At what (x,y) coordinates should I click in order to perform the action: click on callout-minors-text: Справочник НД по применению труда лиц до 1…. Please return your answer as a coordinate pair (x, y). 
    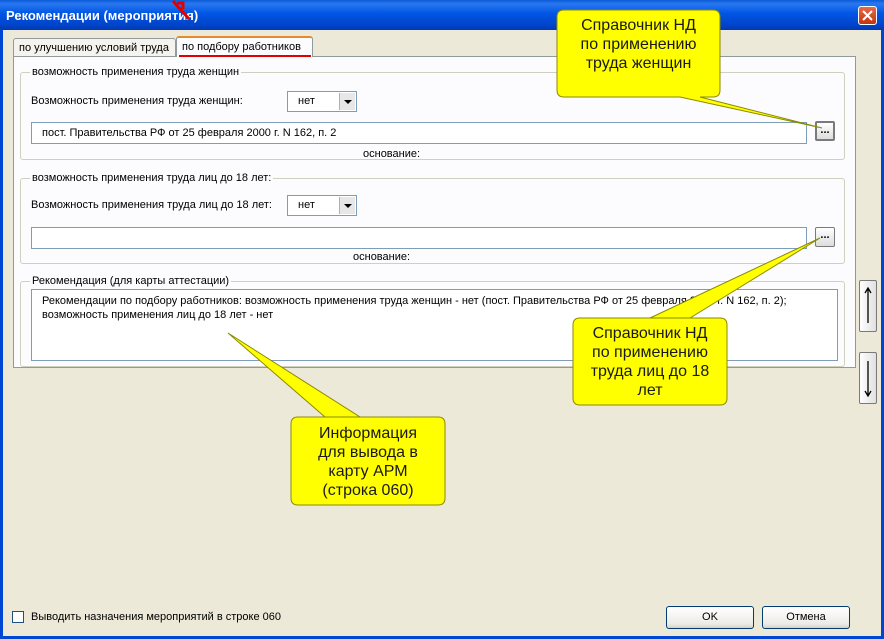
    Looking at the image, I should click on (650, 362).